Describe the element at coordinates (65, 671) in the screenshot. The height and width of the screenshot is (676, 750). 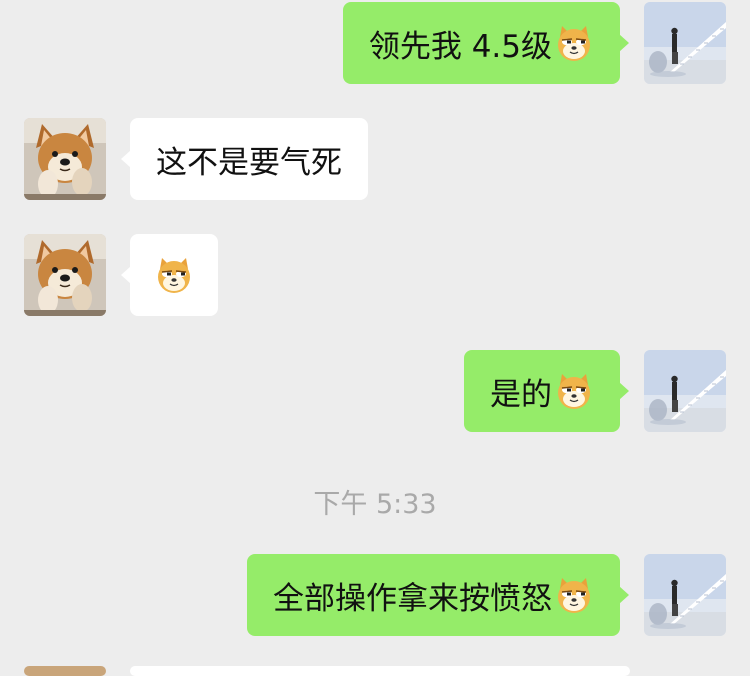
I see `friend-avatar-partial` at that location.